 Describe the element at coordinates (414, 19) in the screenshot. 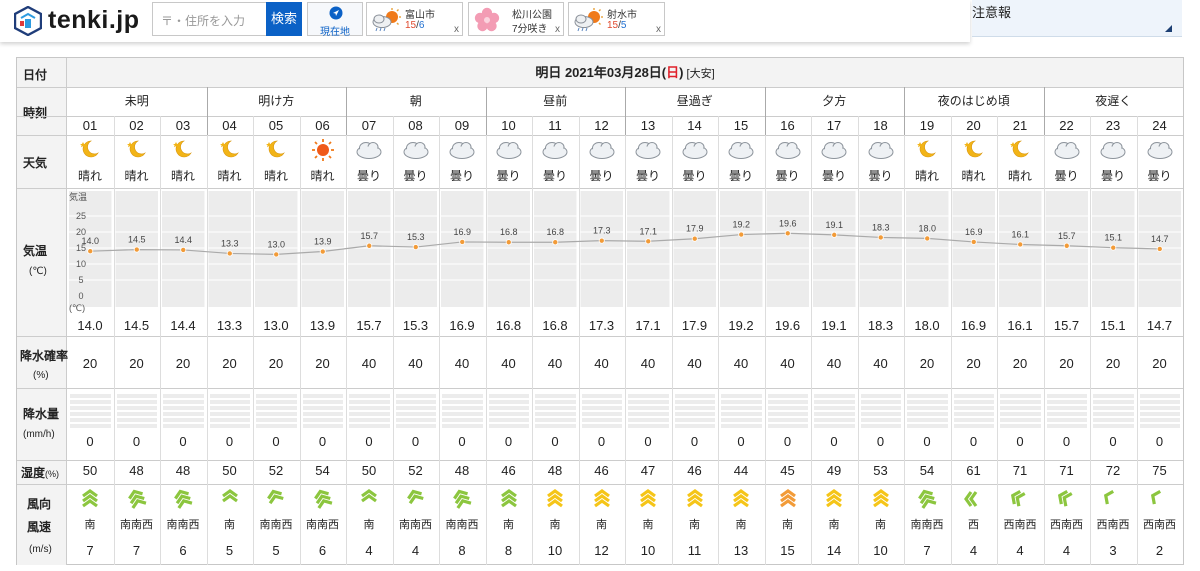

I see `recent-location-card: 富山市 15/6 x` at that location.